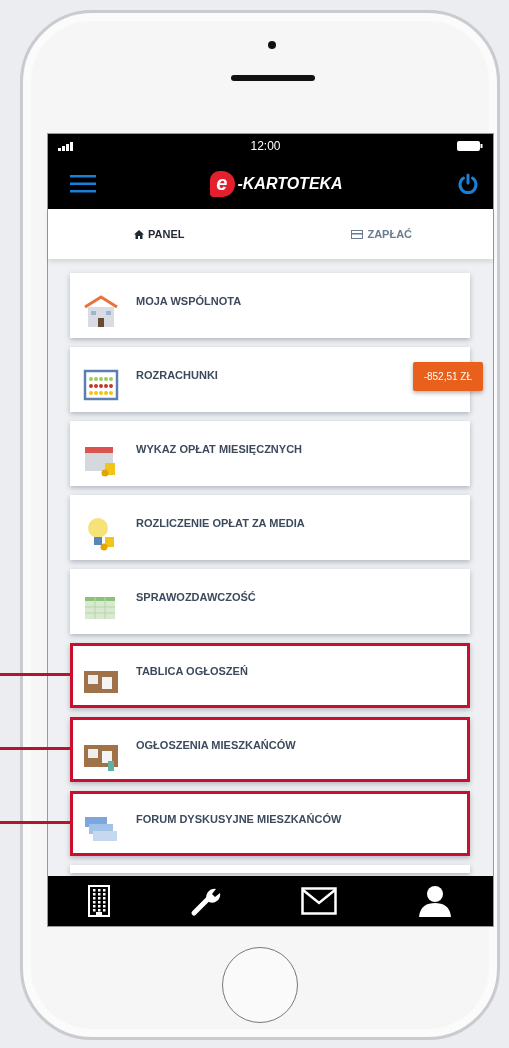 The height and width of the screenshot is (1048, 509). I want to click on house-icon, so click(101, 311).